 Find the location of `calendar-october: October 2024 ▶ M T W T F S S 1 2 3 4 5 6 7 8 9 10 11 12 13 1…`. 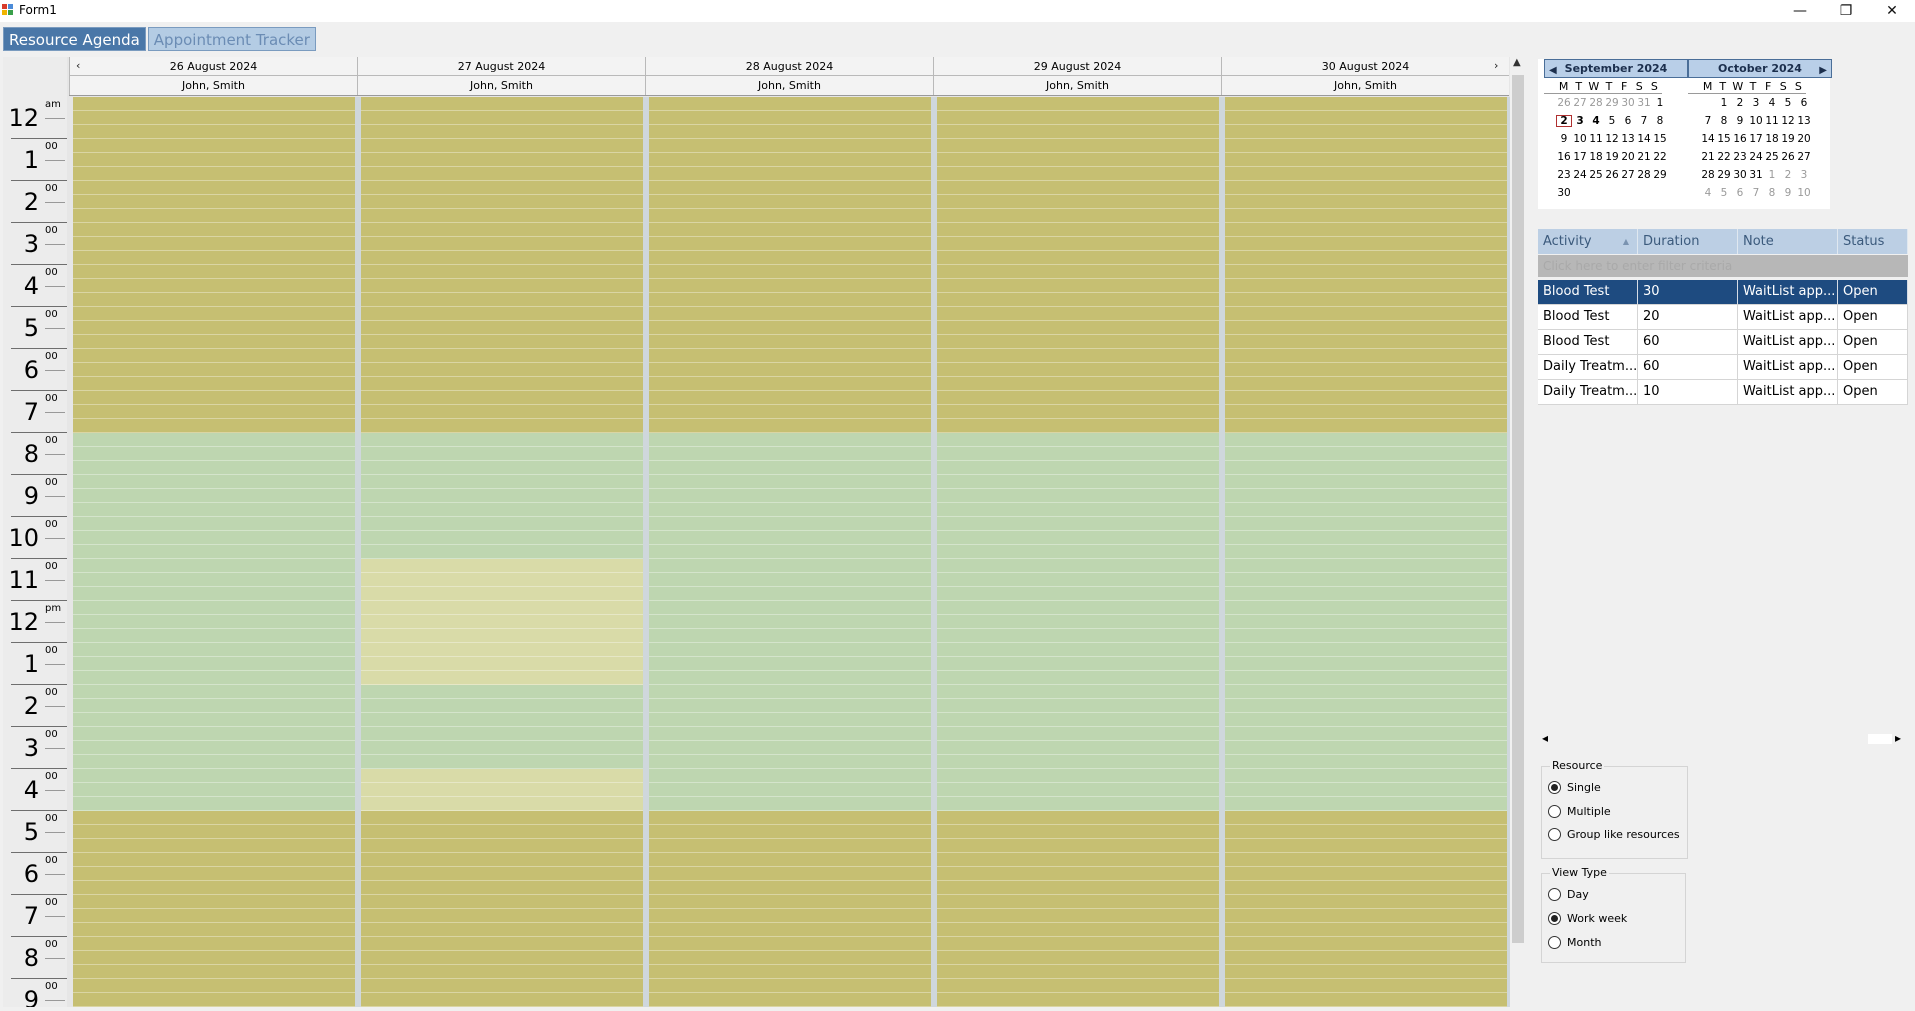

calendar-october: October 2024 ▶ M T W T F S S 1 2 3 4 5 6 7 8 9 10 11 12 13 1… is located at coordinates (1760, 130).